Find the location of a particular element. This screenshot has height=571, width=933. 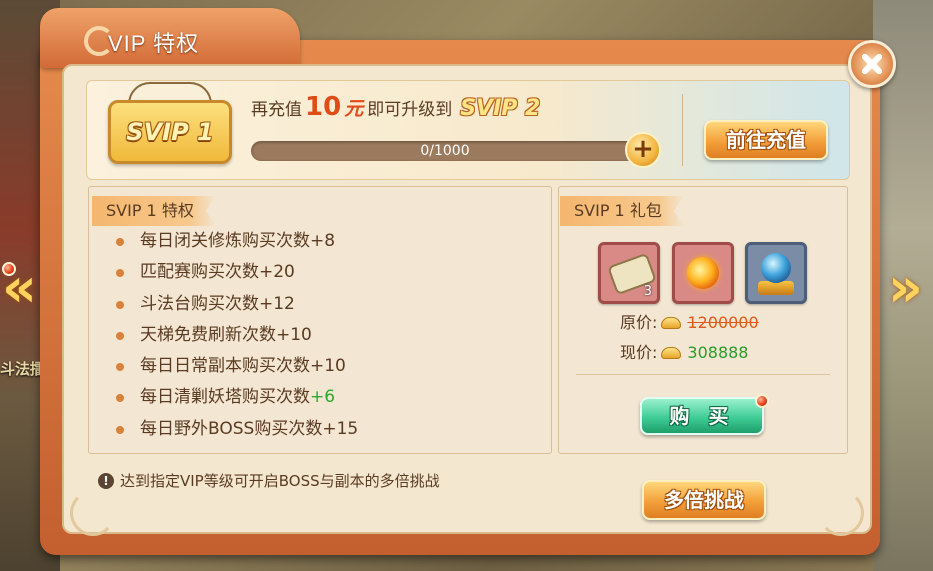

recharge-prefix: 再充值 is located at coordinates (276, 110).